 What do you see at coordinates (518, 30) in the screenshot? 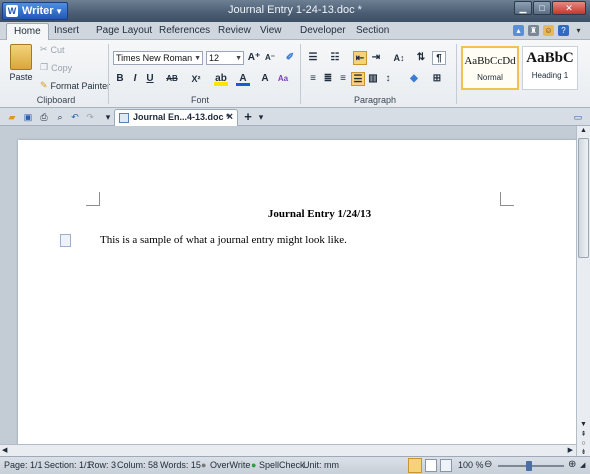
I see `expand-icon: ▴` at bounding box center [518, 30].